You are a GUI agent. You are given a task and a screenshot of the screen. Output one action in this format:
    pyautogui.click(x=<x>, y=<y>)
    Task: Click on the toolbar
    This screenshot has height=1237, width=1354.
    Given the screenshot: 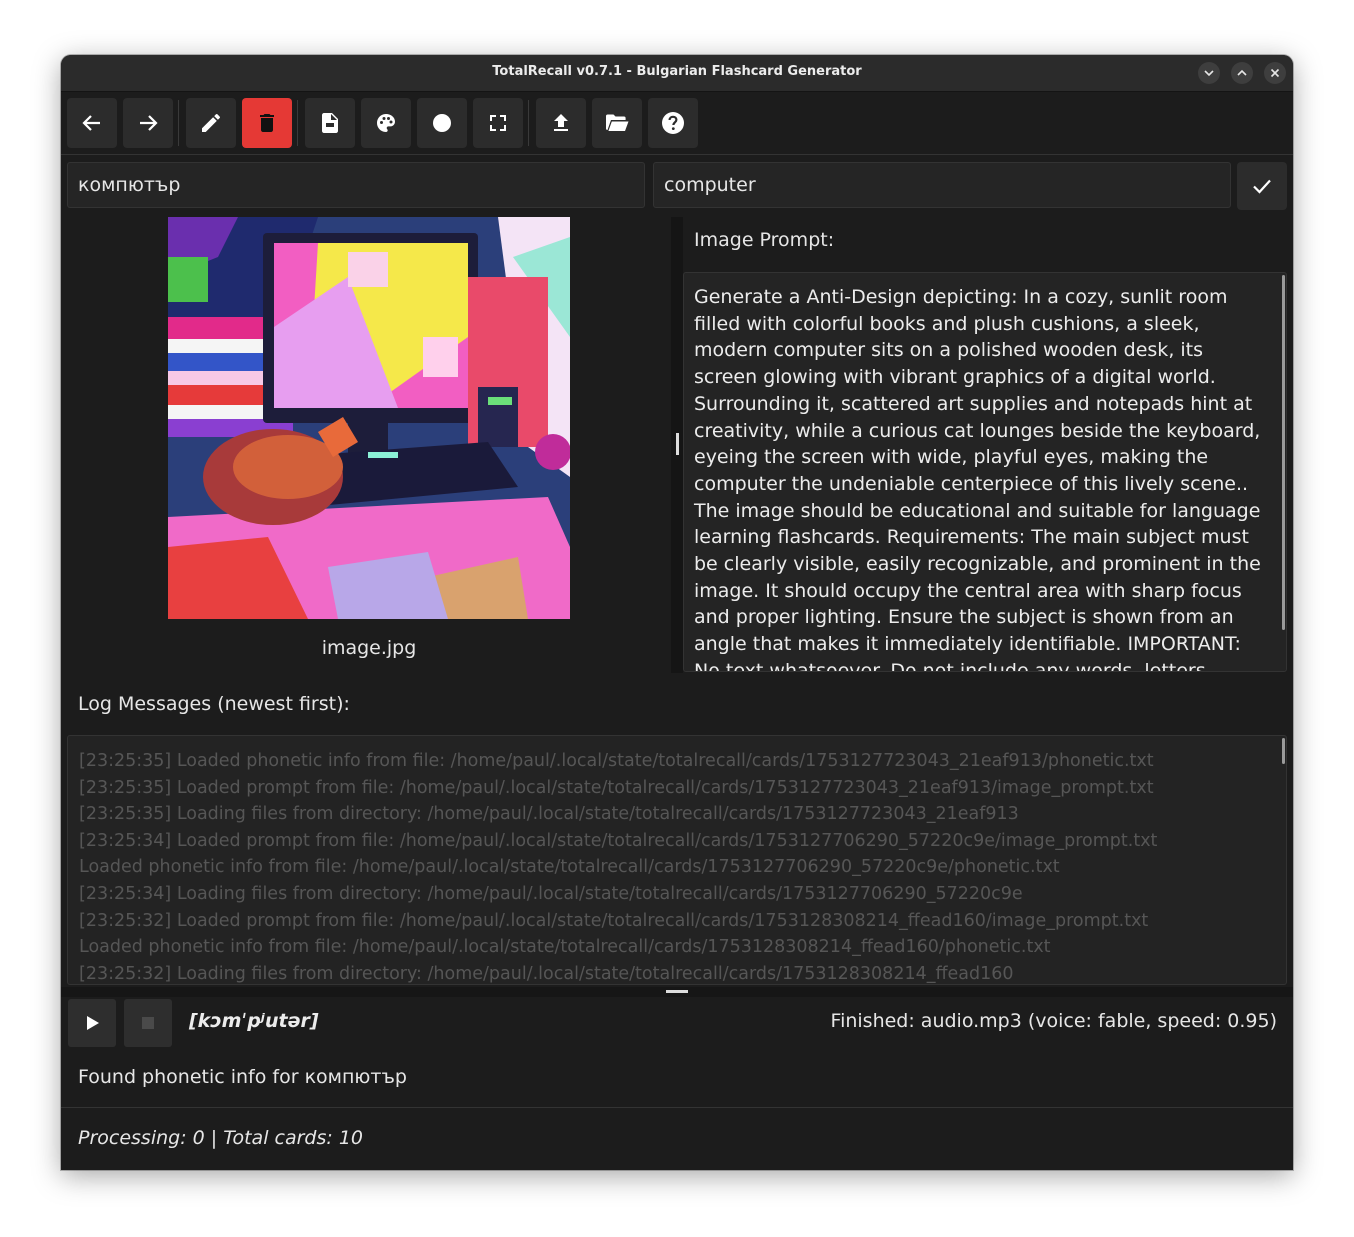 What is the action you would take?
    pyautogui.click(x=677, y=123)
    